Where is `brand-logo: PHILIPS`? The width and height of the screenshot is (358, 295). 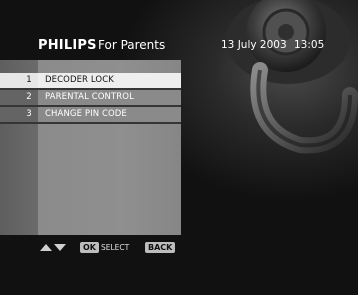
brand-logo: PHILIPS is located at coordinates (67, 45).